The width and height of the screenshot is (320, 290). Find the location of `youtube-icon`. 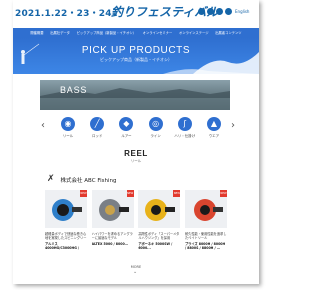

youtube-icon is located at coordinates (228, 11).